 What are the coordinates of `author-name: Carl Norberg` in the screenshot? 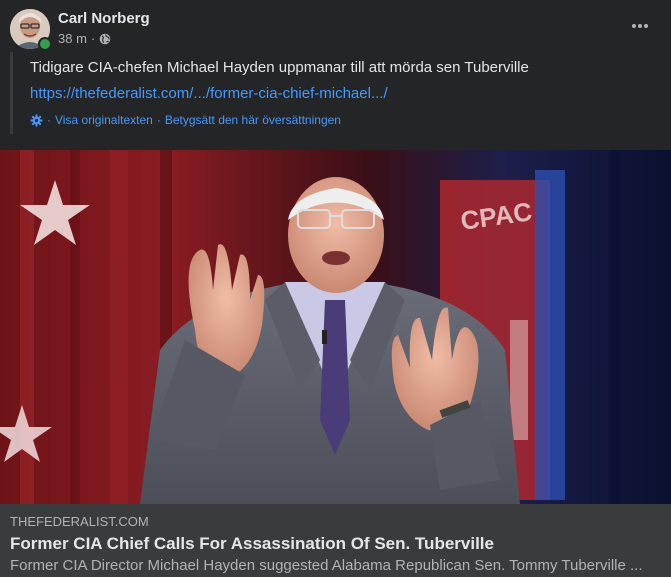 It's located at (104, 18).